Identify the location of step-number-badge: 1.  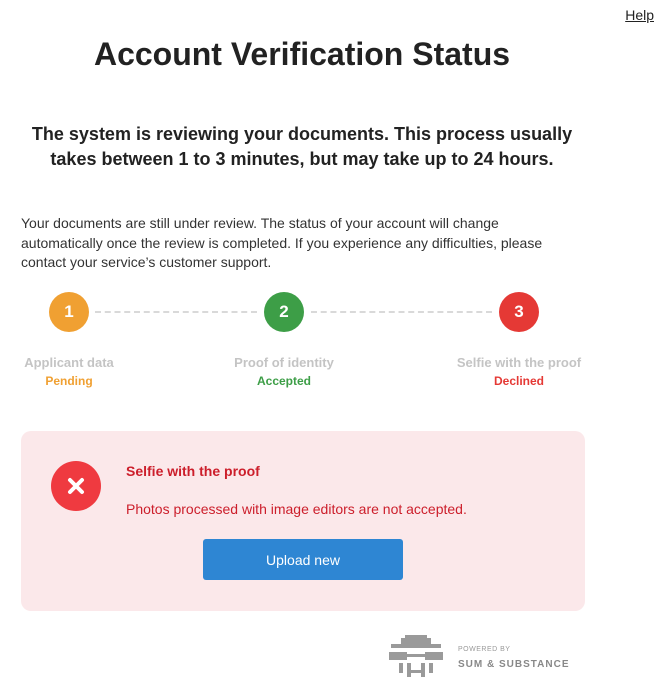
(69, 312).